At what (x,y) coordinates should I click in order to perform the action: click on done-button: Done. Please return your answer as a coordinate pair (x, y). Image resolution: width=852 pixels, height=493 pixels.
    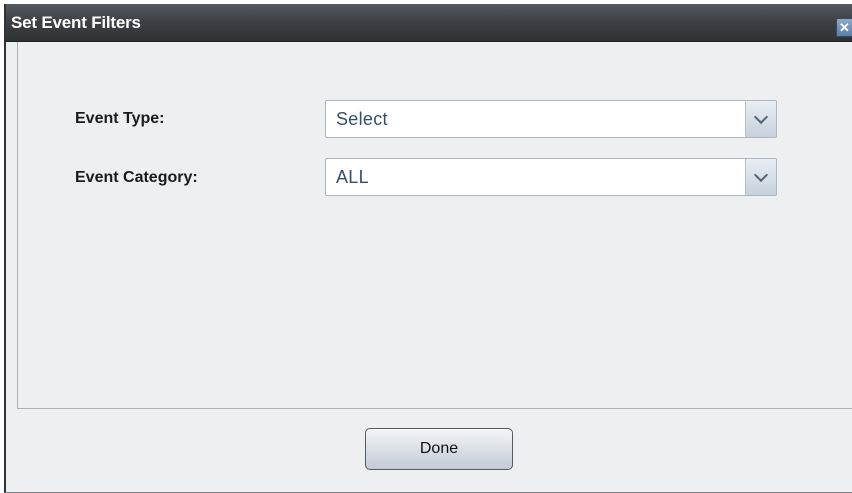
    Looking at the image, I should click on (439, 449).